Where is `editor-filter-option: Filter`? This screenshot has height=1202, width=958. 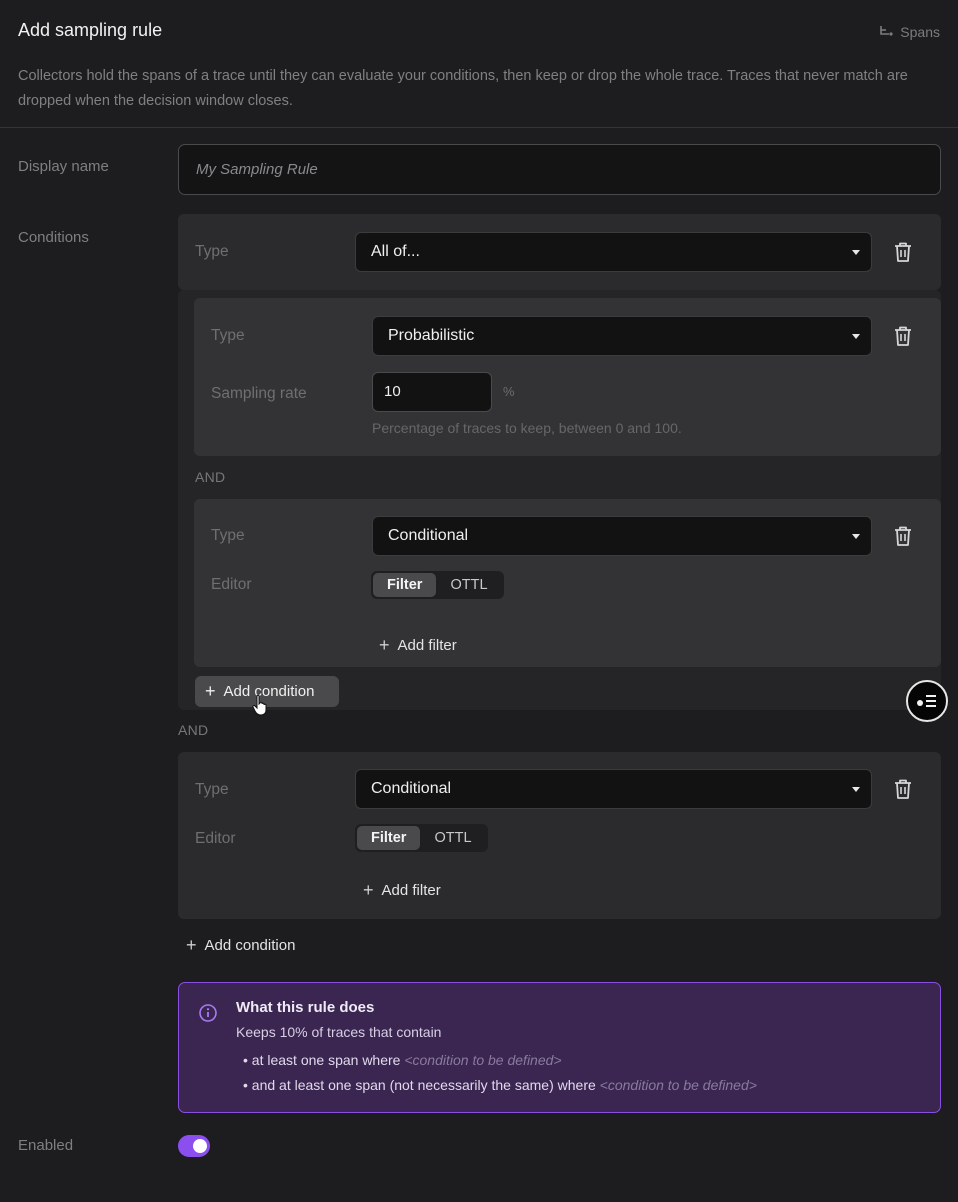
editor-filter-option: Filter is located at coordinates (405, 585).